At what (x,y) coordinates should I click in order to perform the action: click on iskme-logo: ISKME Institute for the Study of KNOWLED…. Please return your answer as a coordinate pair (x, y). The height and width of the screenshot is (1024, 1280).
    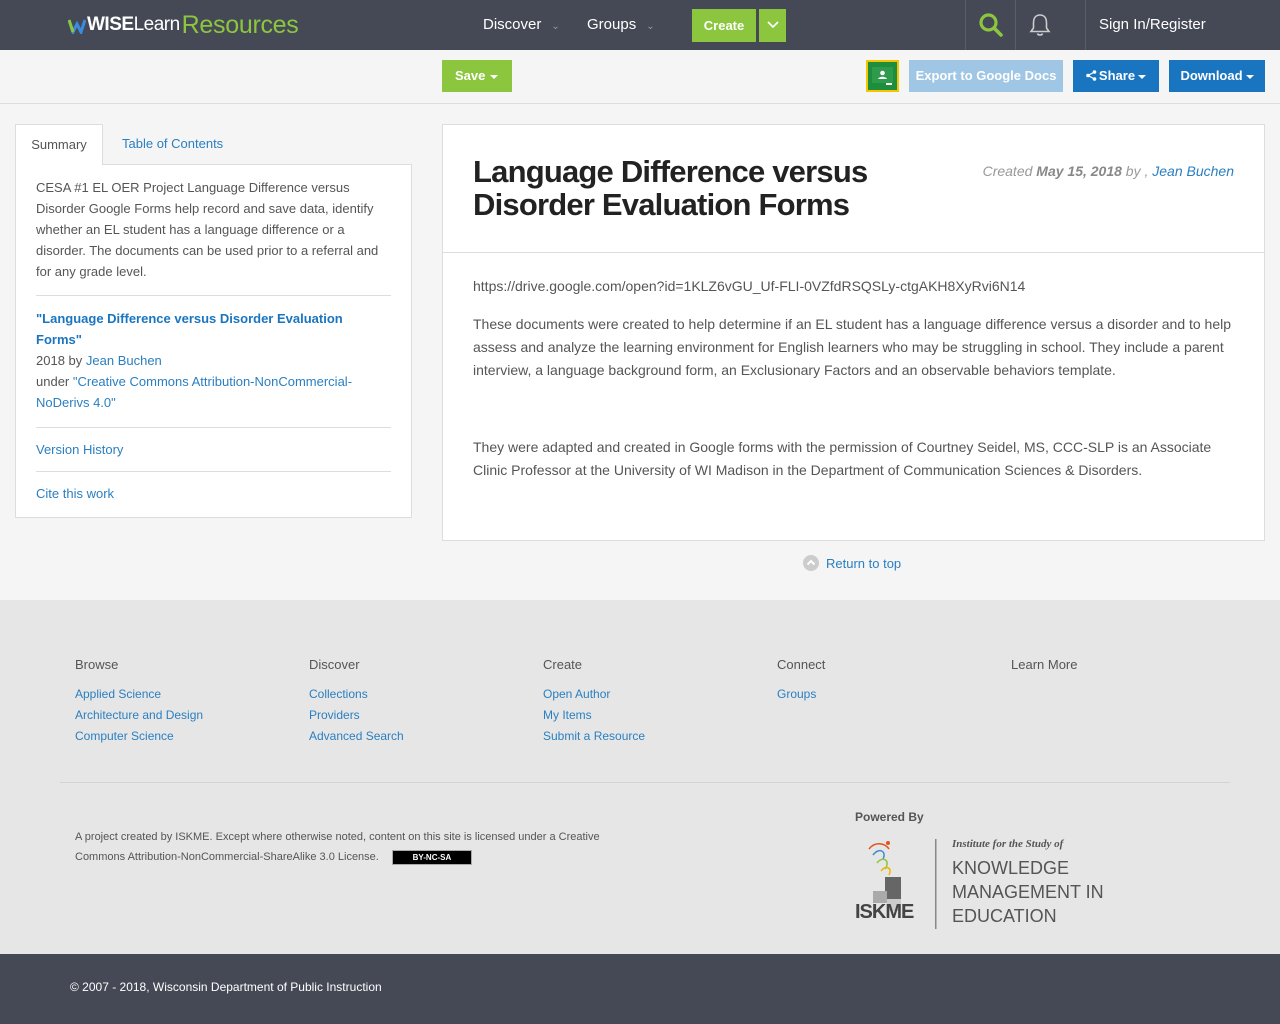
    Looking at the image, I should click on (980, 884).